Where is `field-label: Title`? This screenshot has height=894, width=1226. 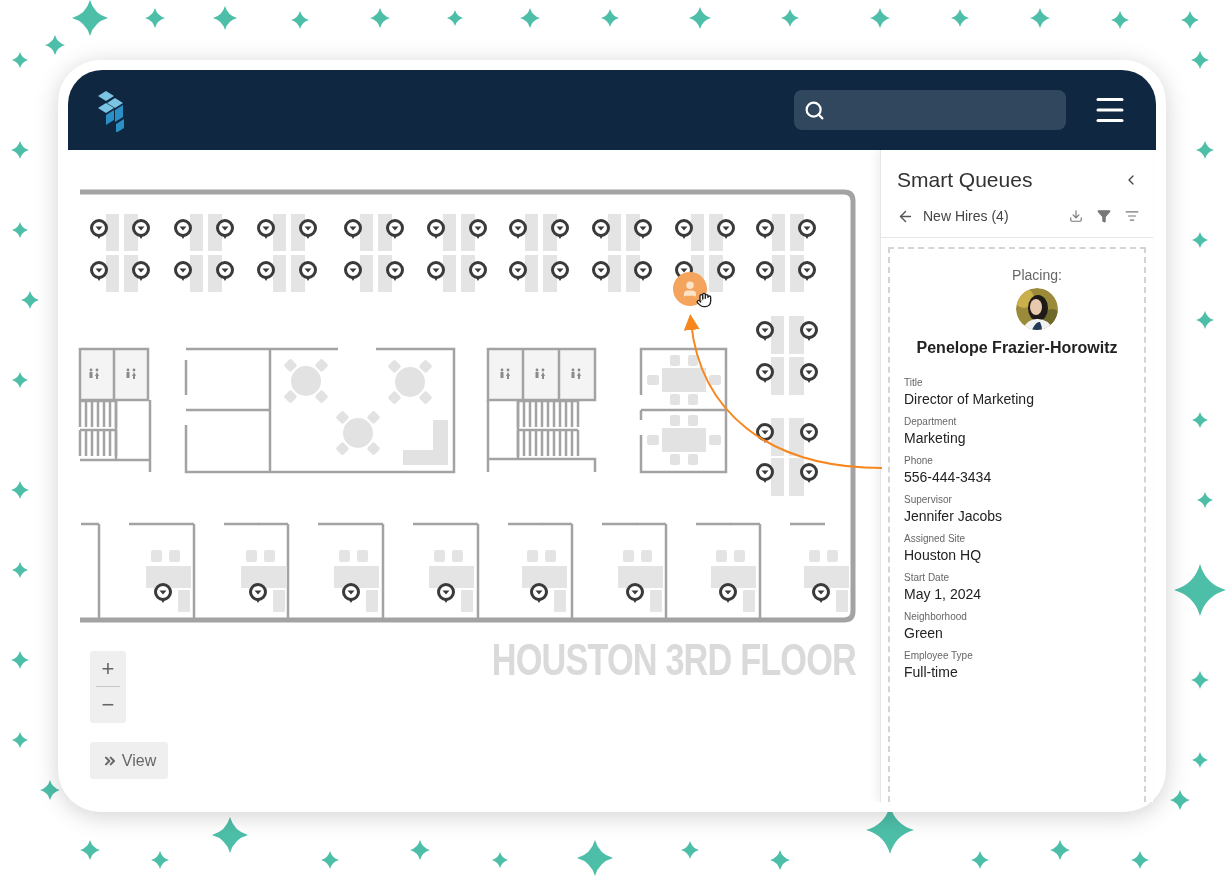
field-label: Title is located at coordinates (914, 382).